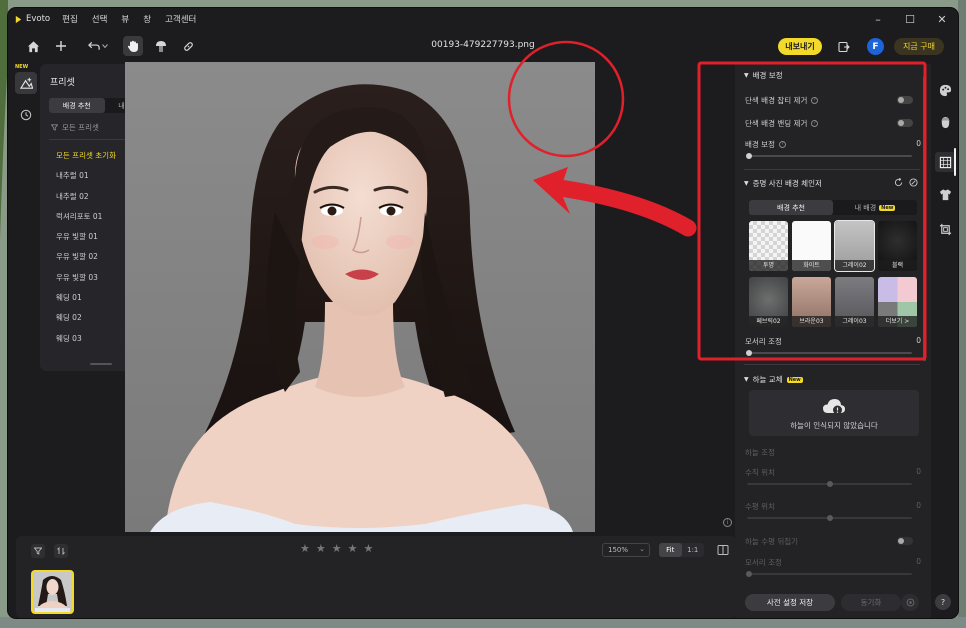 The width and height of the screenshot is (966, 628). Describe the element at coordinates (811, 302) in the screenshot. I see `bg-tile-brown03: 브라운03` at that location.